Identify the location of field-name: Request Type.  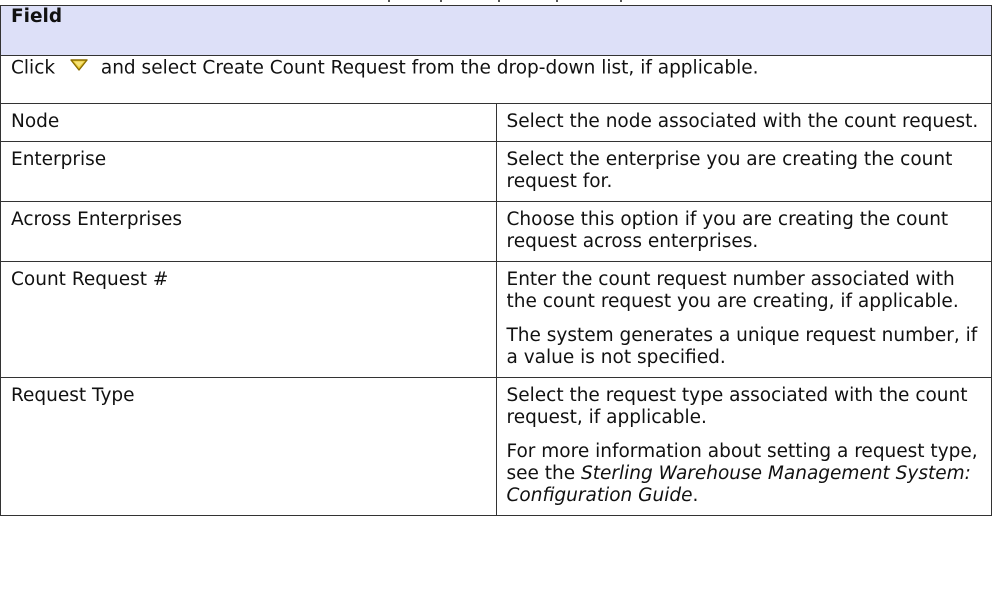
(73, 395).